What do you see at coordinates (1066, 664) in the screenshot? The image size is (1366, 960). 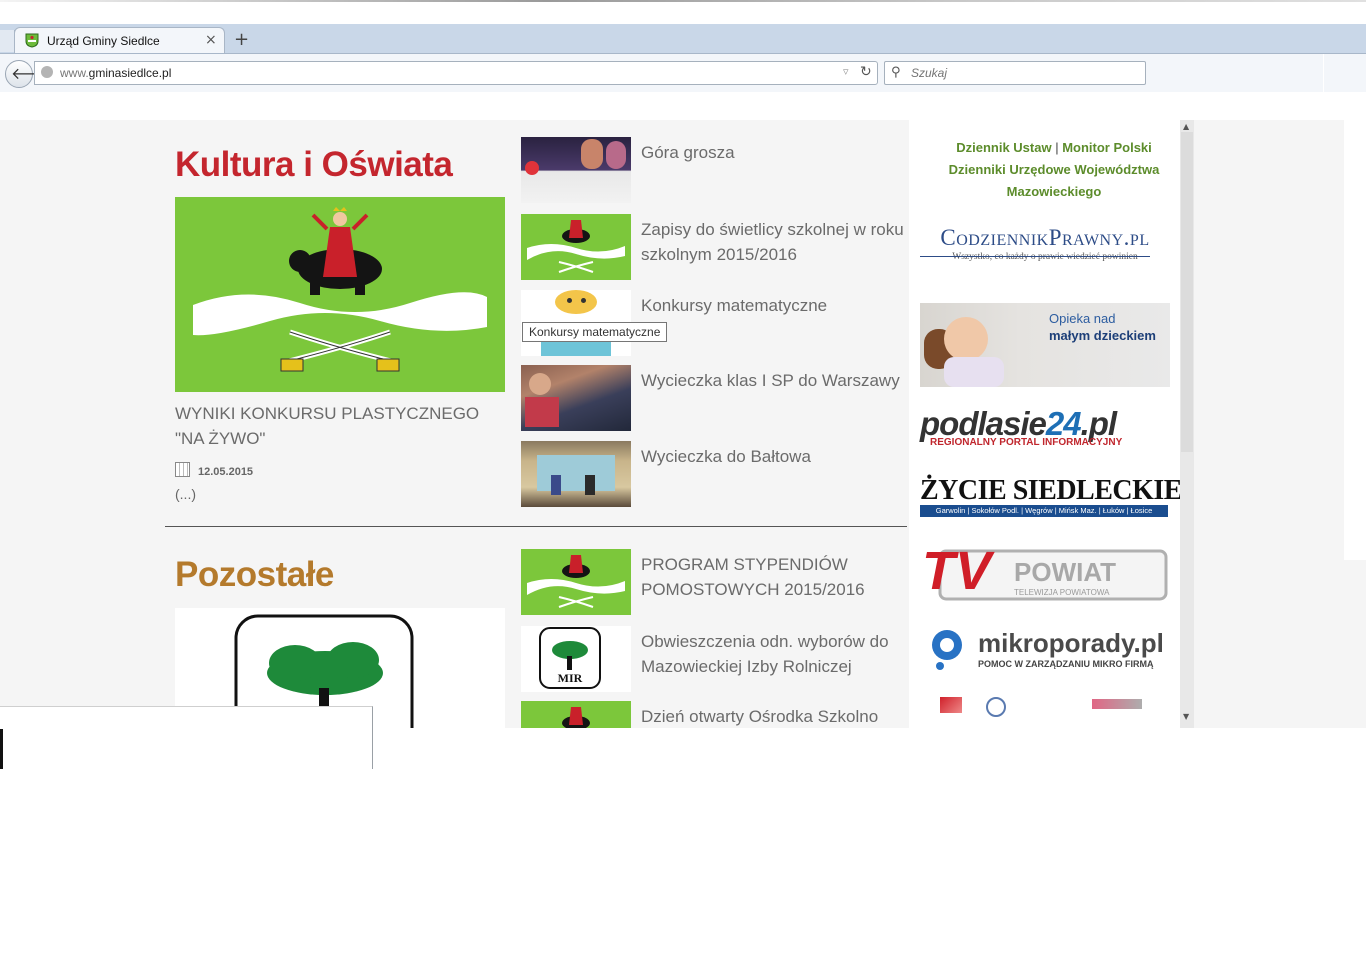 I see `mikroporady-tagline: POMOC W ZARZĄDZANIU MIKRO FIRMĄ` at bounding box center [1066, 664].